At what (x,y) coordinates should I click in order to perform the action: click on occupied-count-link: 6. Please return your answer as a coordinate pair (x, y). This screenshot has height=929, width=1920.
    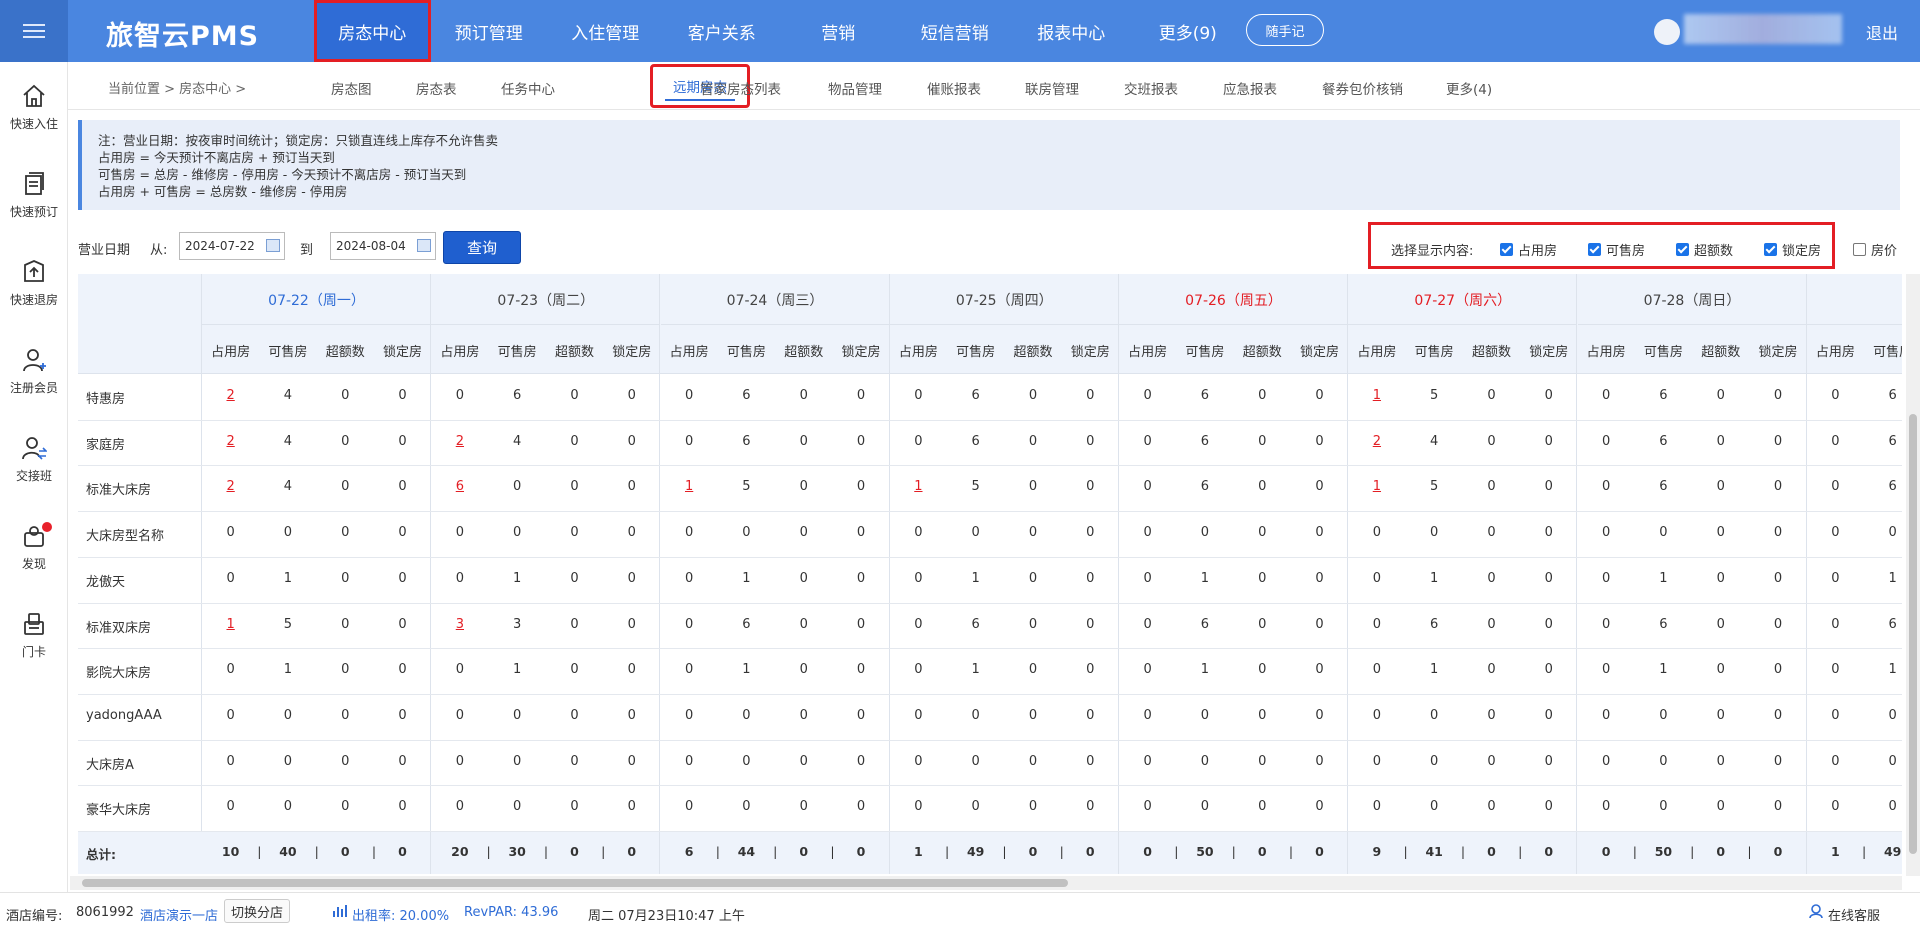
    Looking at the image, I should click on (459, 486).